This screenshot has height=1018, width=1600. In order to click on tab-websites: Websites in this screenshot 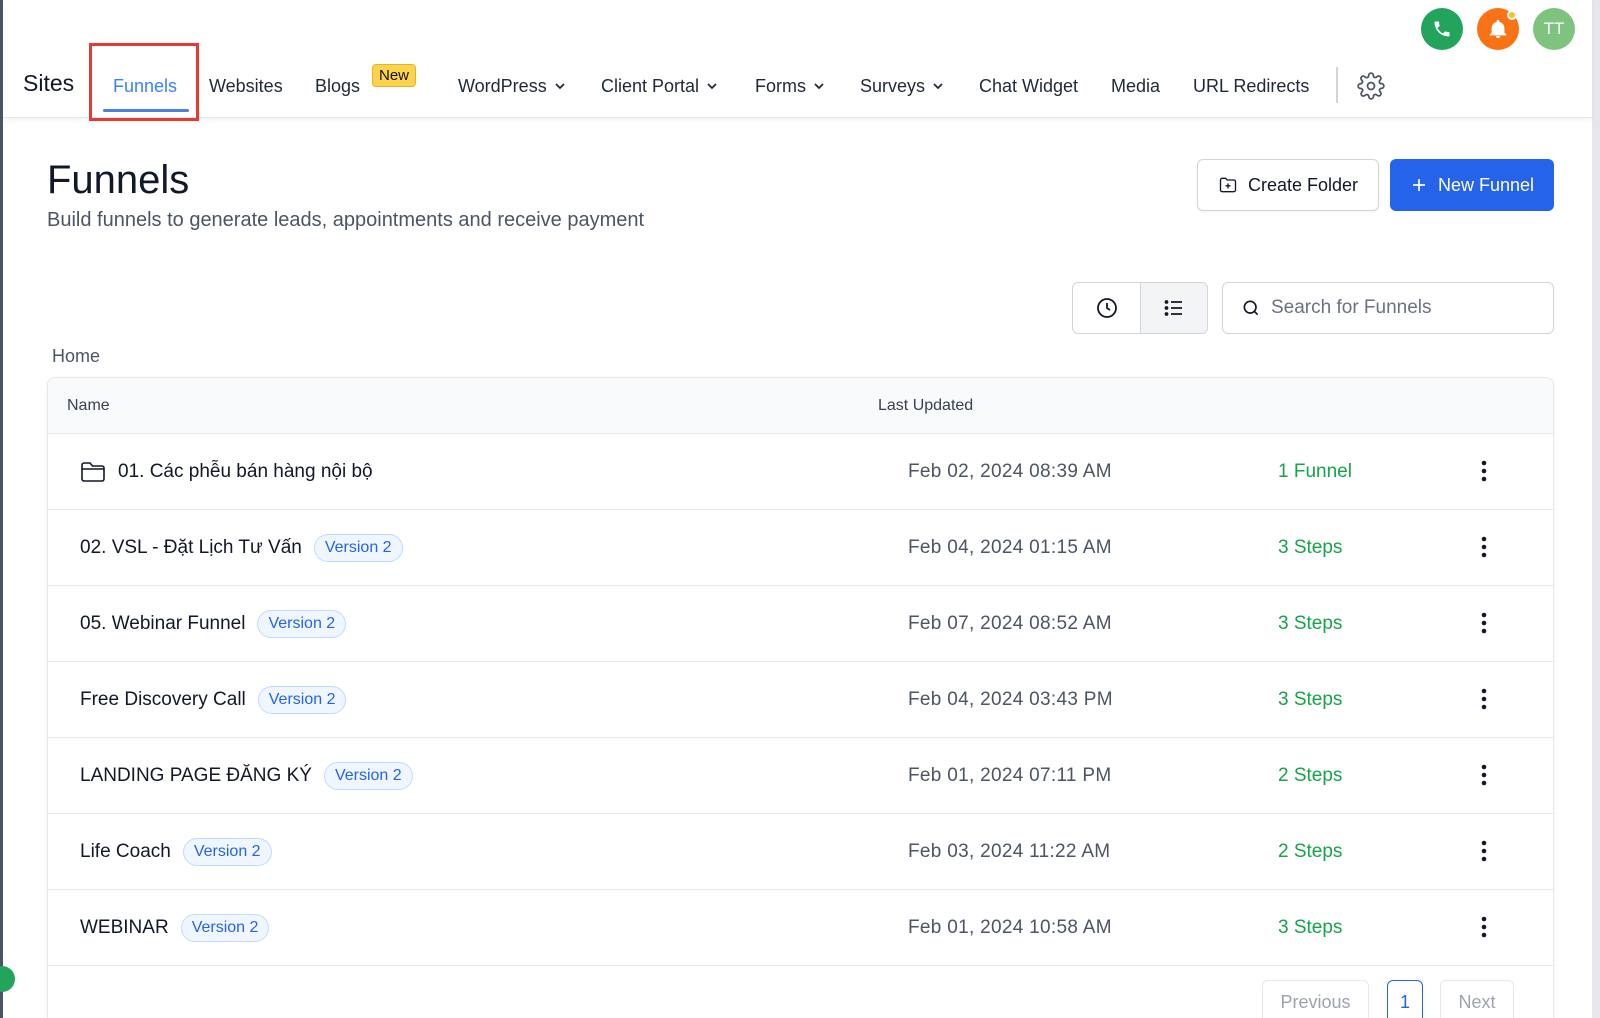, I will do `click(246, 86)`.